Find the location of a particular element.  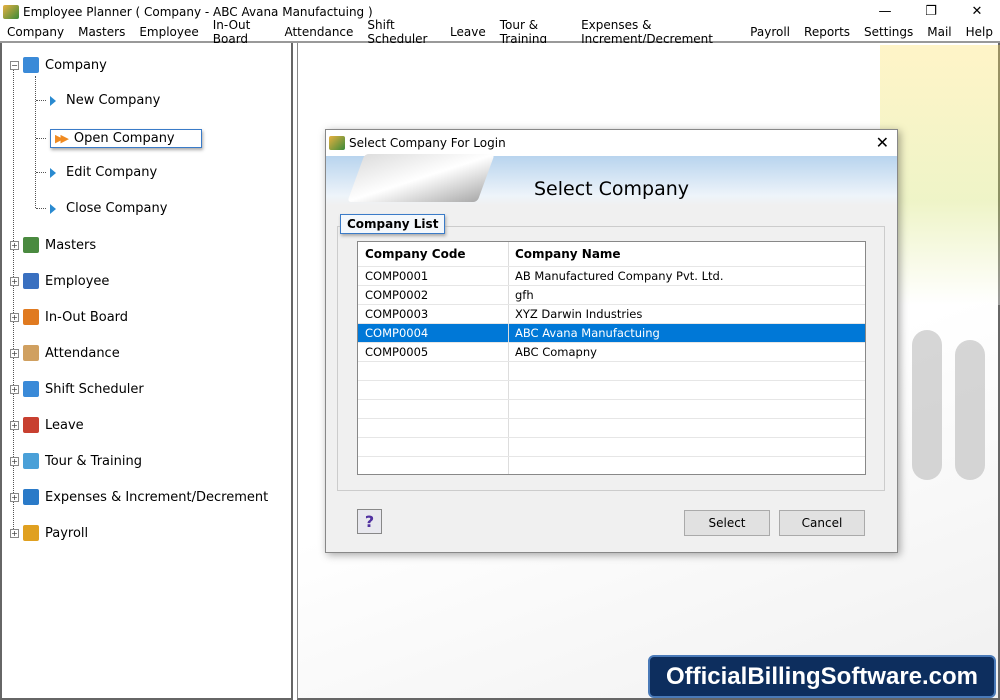

watermark-logo: OfficialBillingSoftware.com is located at coordinates (822, 676).